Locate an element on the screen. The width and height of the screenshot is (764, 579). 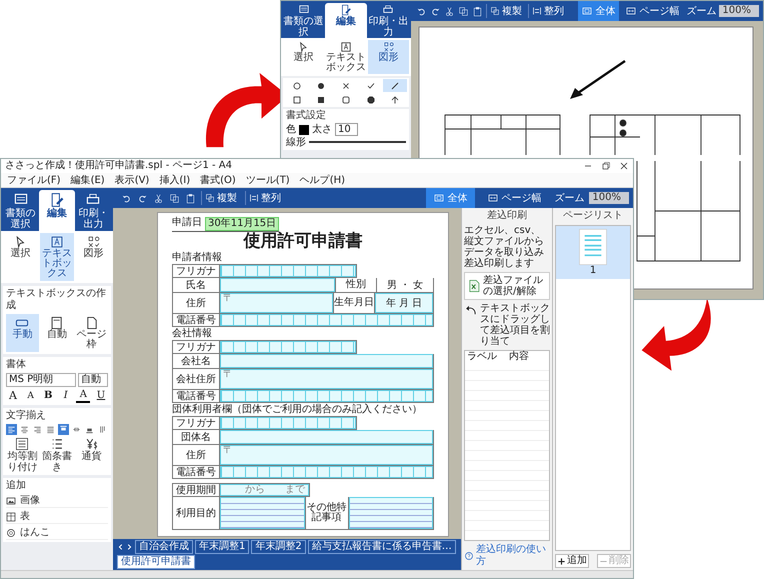
sheet-tab: 使用許可申請書 is located at coordinates (156, 562).